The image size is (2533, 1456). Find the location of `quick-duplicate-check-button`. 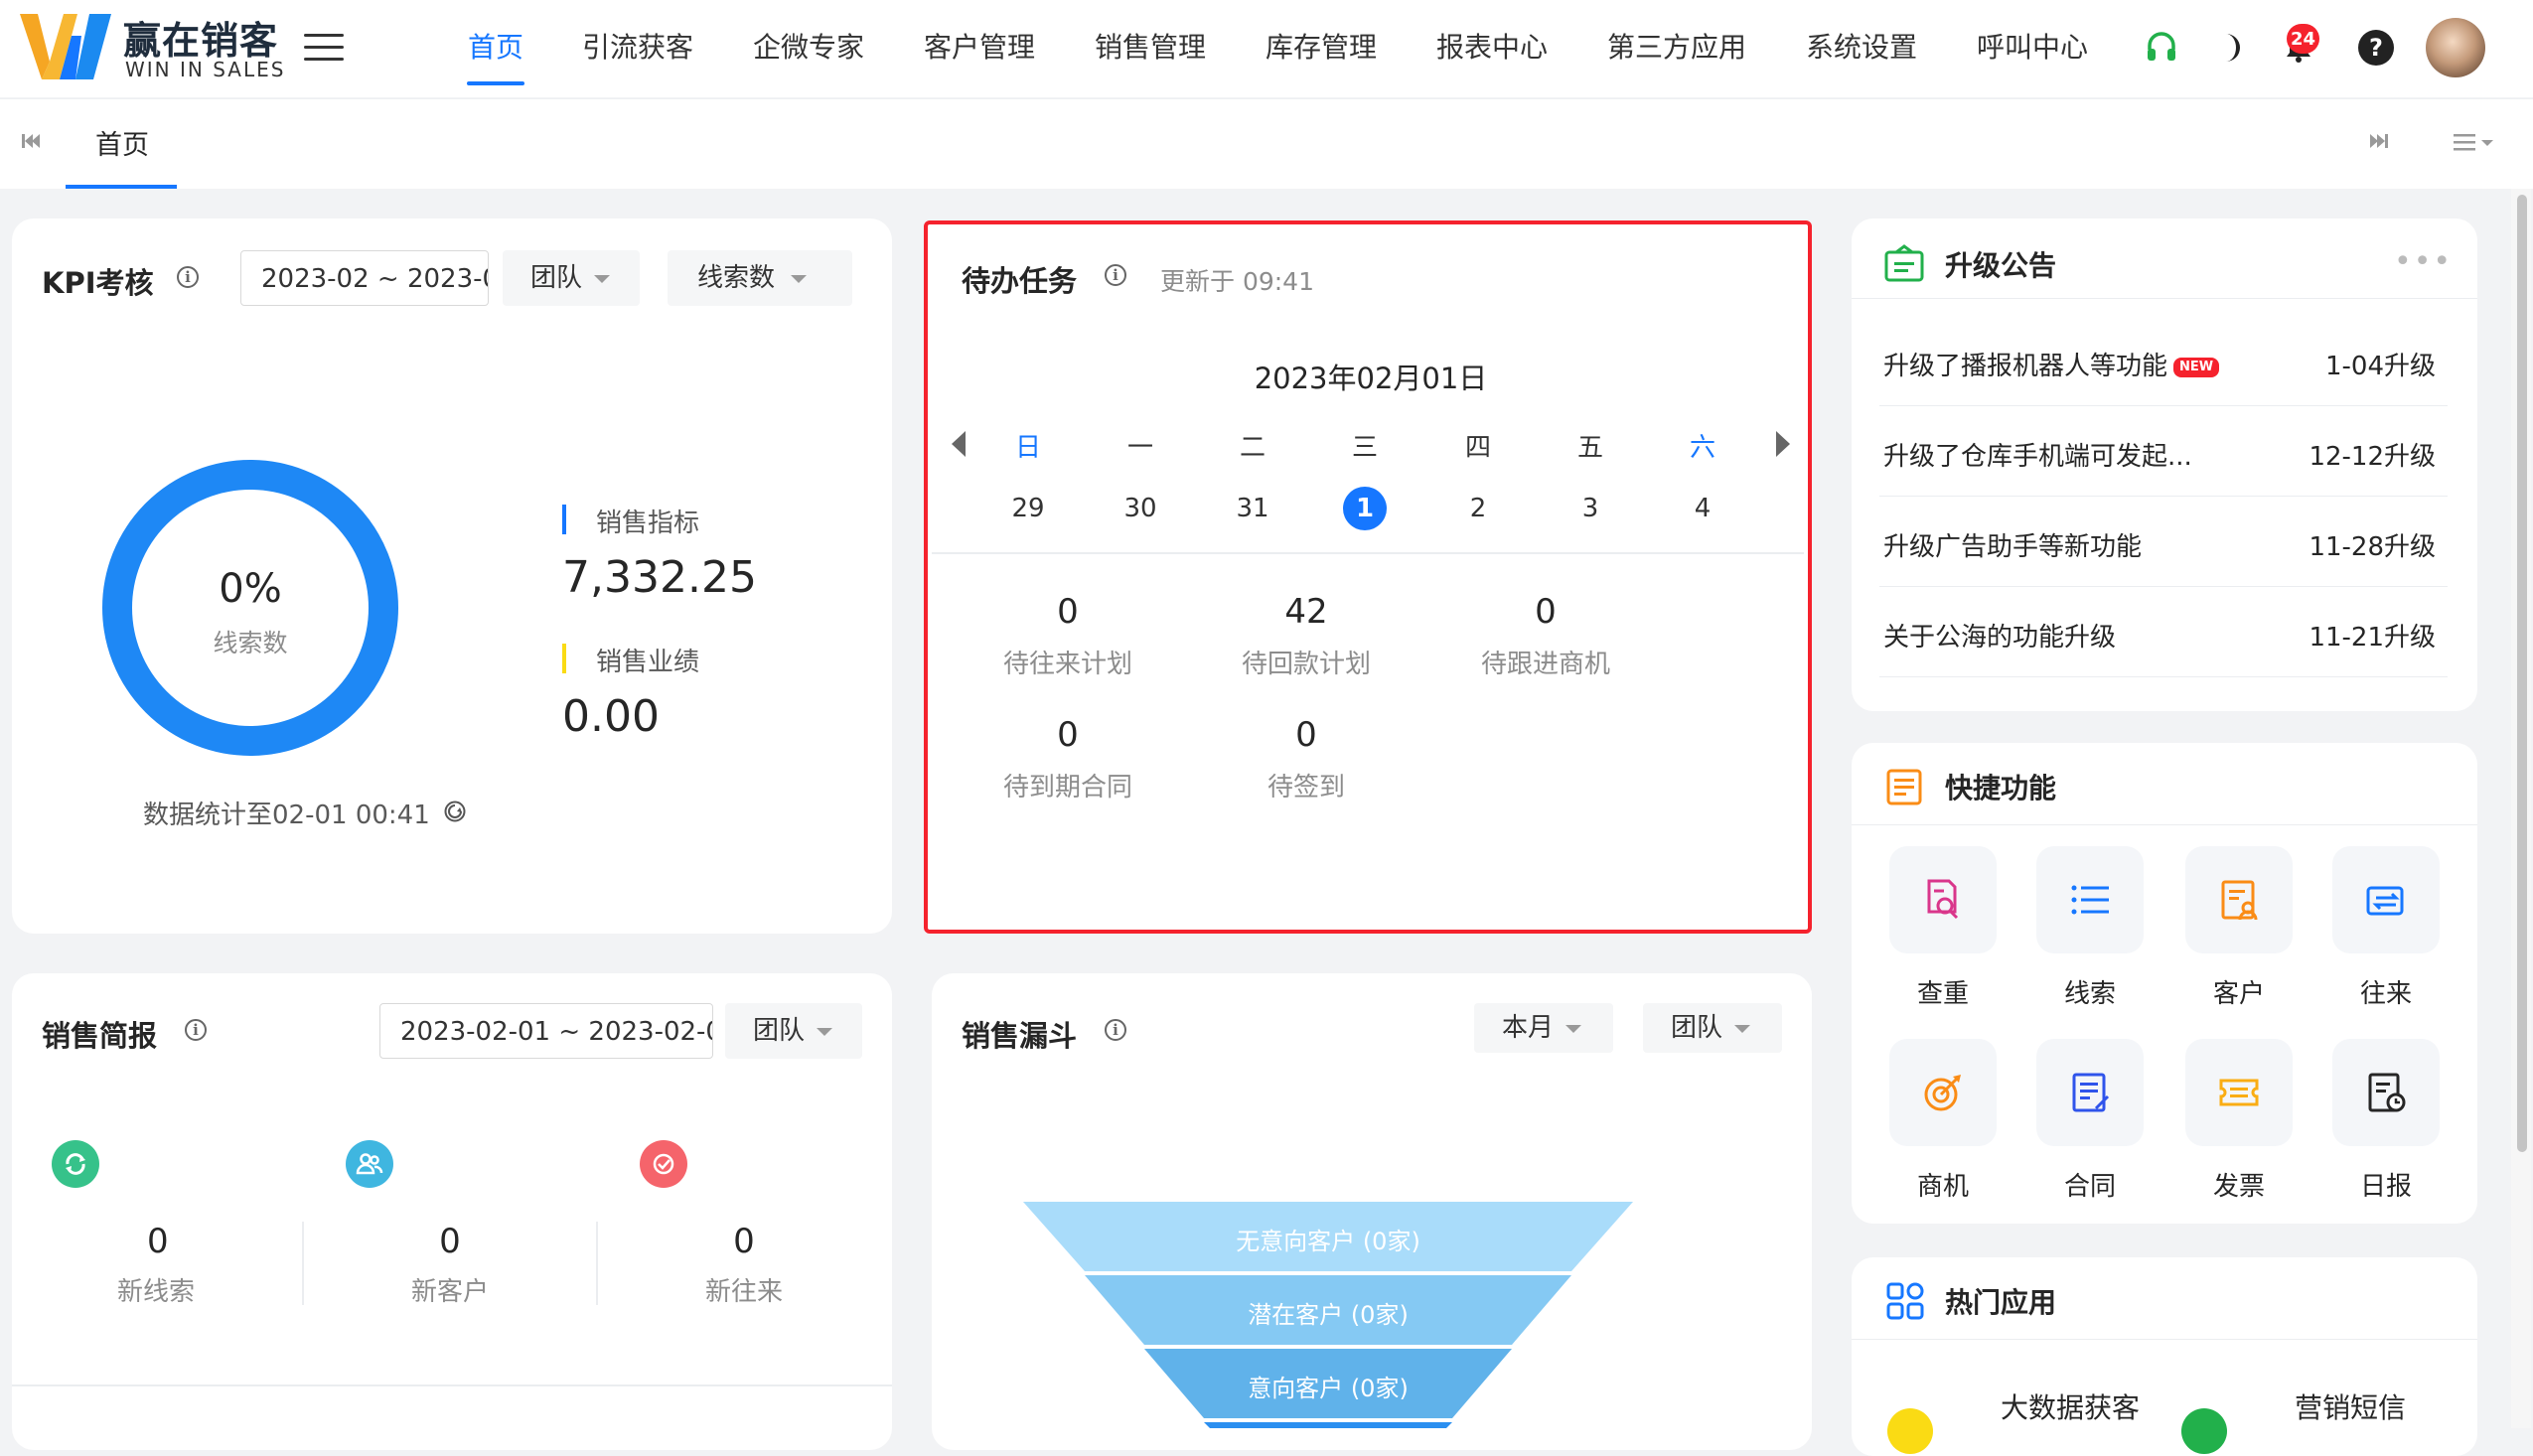

quick-duplicate-check-button is located at coordinates (1943, 900).